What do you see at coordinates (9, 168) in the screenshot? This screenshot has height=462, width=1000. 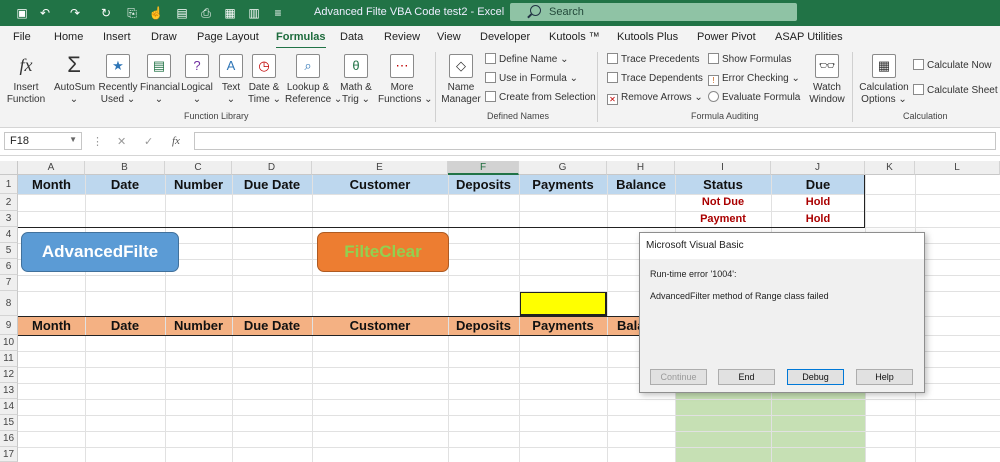 I see `select-all-corner` at bounding box center [9, 168].